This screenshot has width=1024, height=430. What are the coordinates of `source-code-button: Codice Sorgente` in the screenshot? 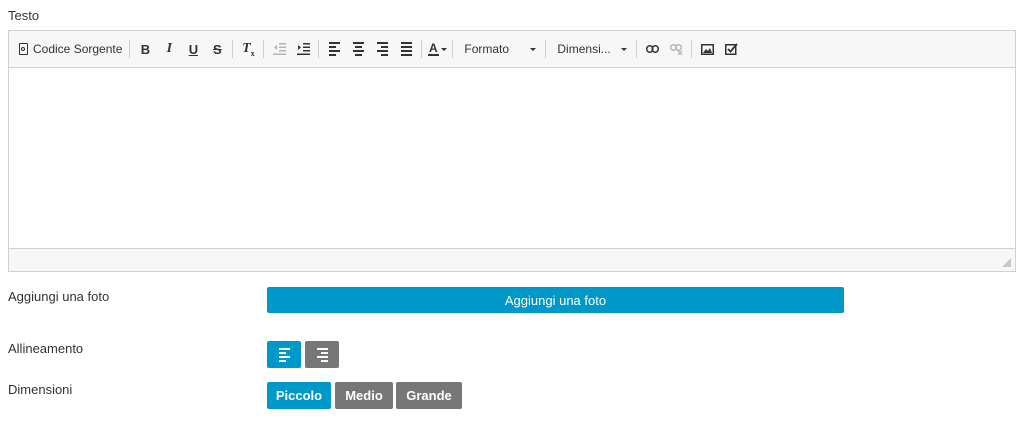 It's located at (70, 49).